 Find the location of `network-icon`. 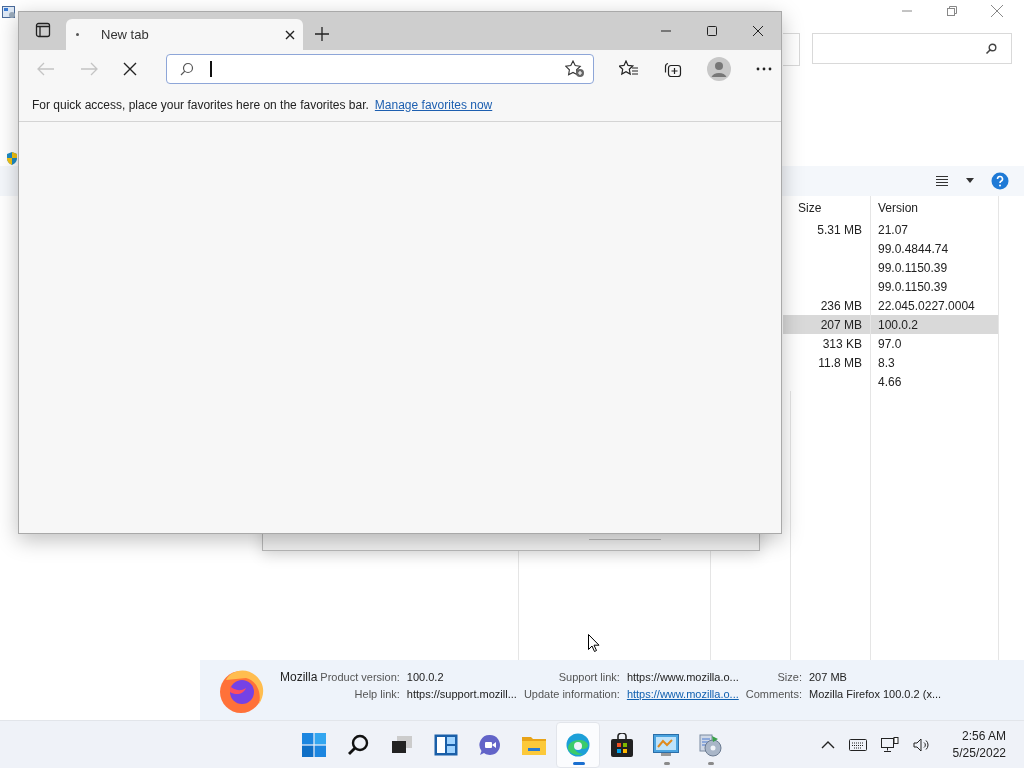

network-icon is located at coordinates (889, 744).